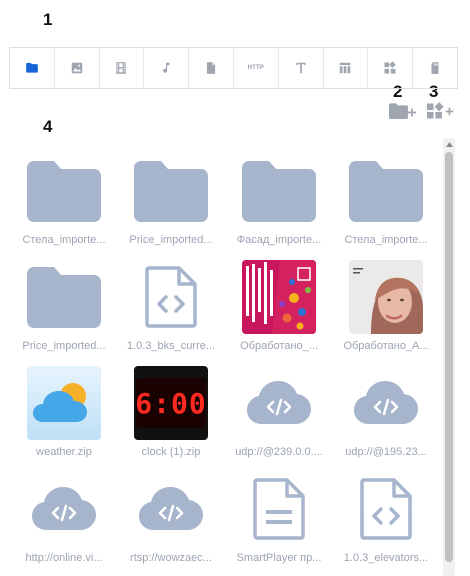 Image resolution: width=470 pixels, height=576 pixels. I want to click on new-folder-button, so click(403, 111).